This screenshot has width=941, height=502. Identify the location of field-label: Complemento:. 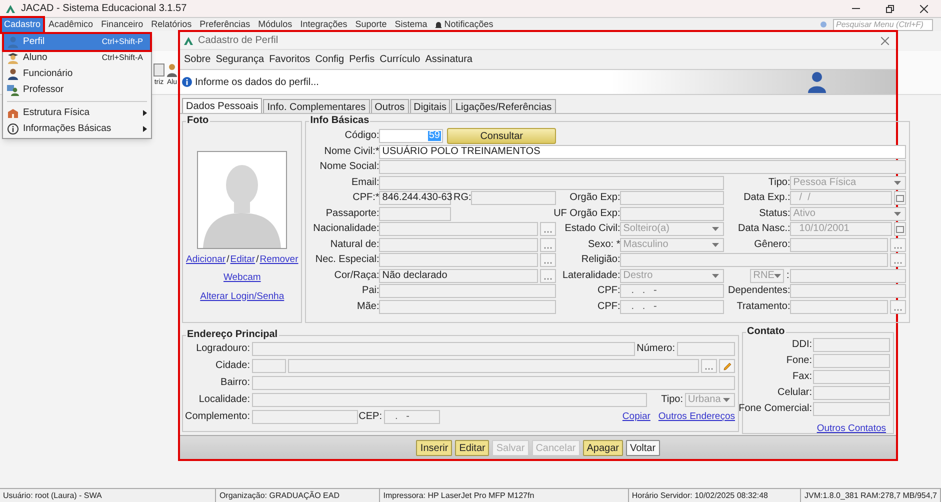
(217, 417).